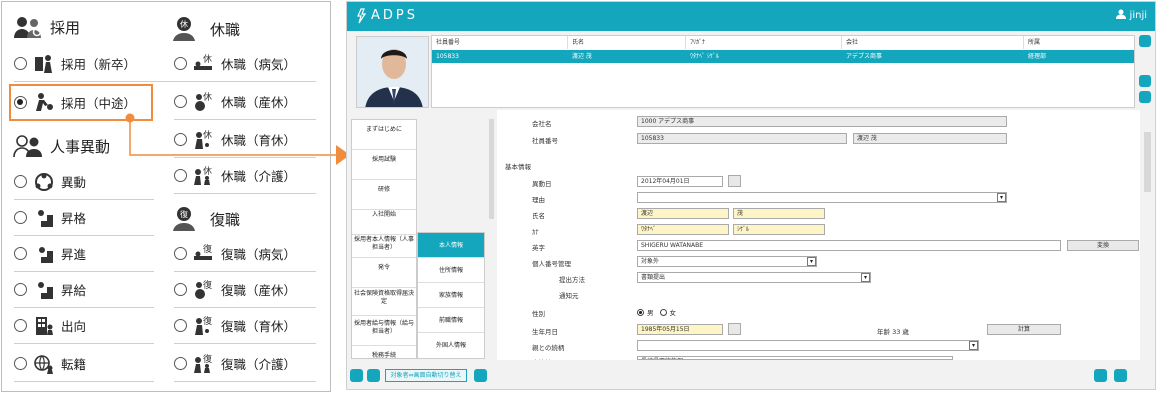  Describe the element at coordinates (204, 254) in the screenshot. I see `recover-bed-icon: 復` at that location.